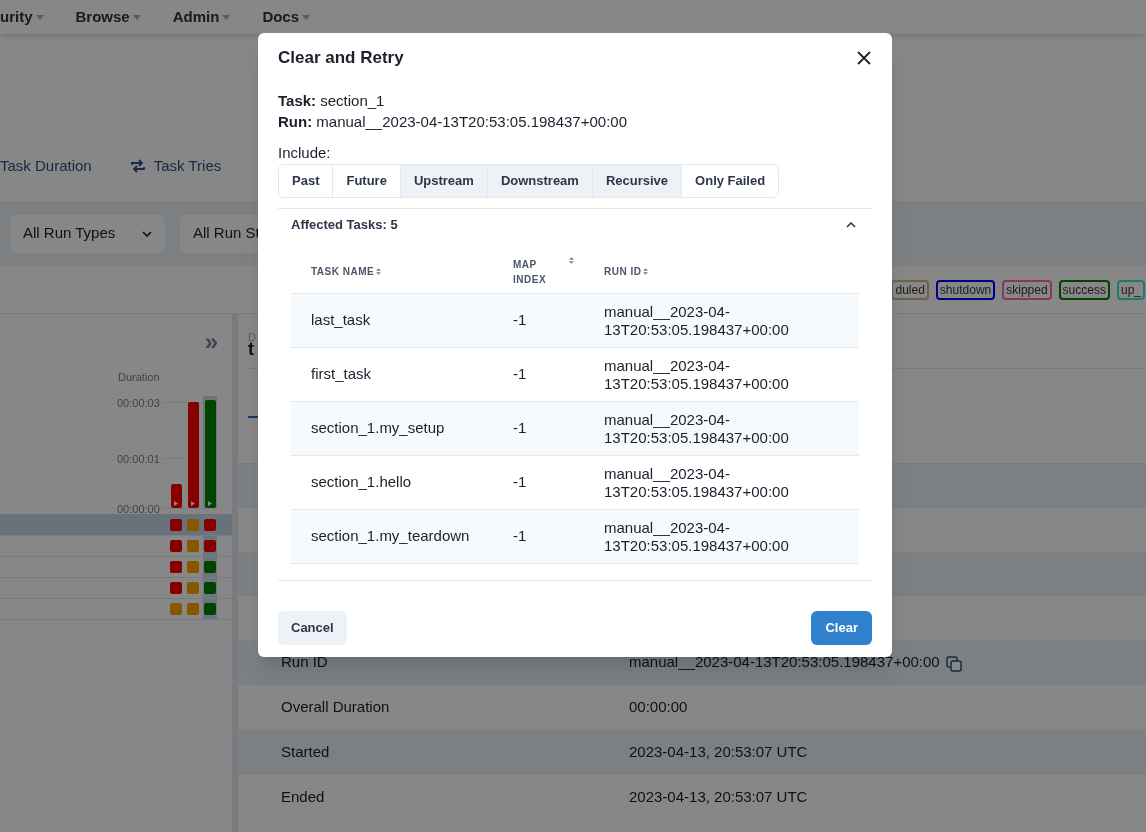  What do you see at coordinates (332, 101) in the screenshot?
I see `task-info: Task: section_1` at bounding box center [332, 101].